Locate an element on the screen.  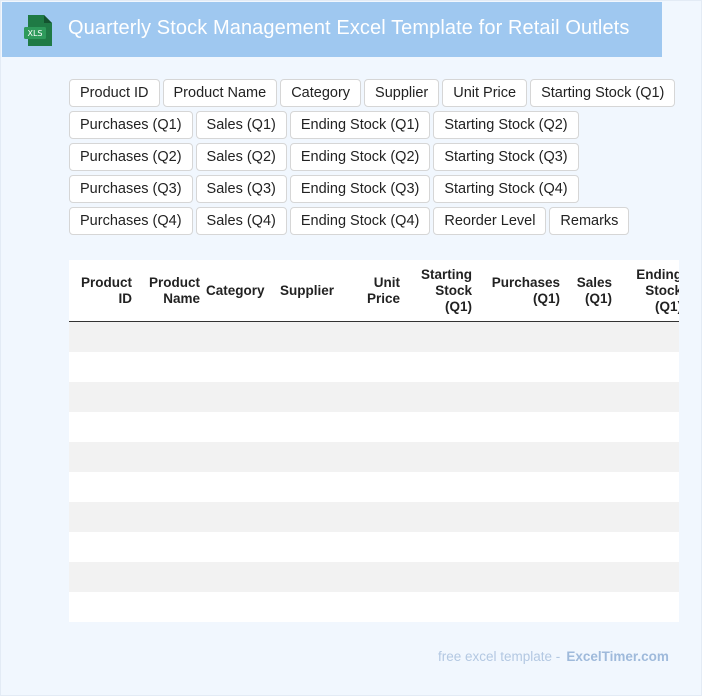
column-tag: Category is located at coordinates (321, 93).